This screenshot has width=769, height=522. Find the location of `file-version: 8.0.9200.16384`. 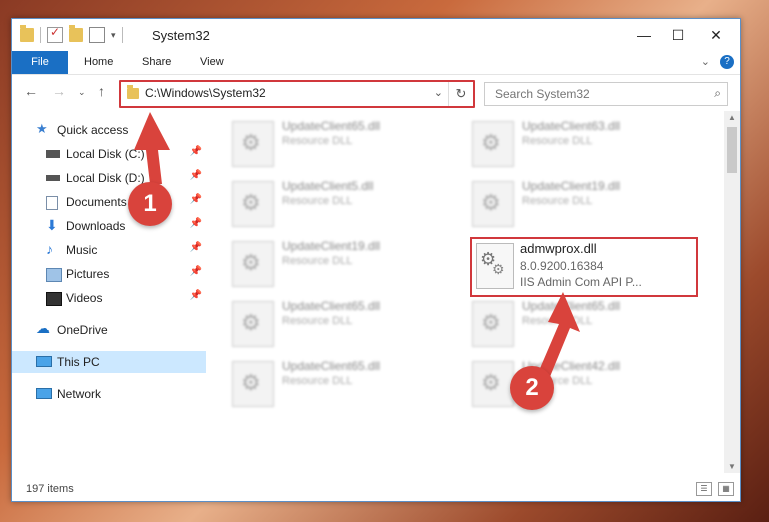

file-version: 8.0.9200.16384 is located at coordinates (562, 266).